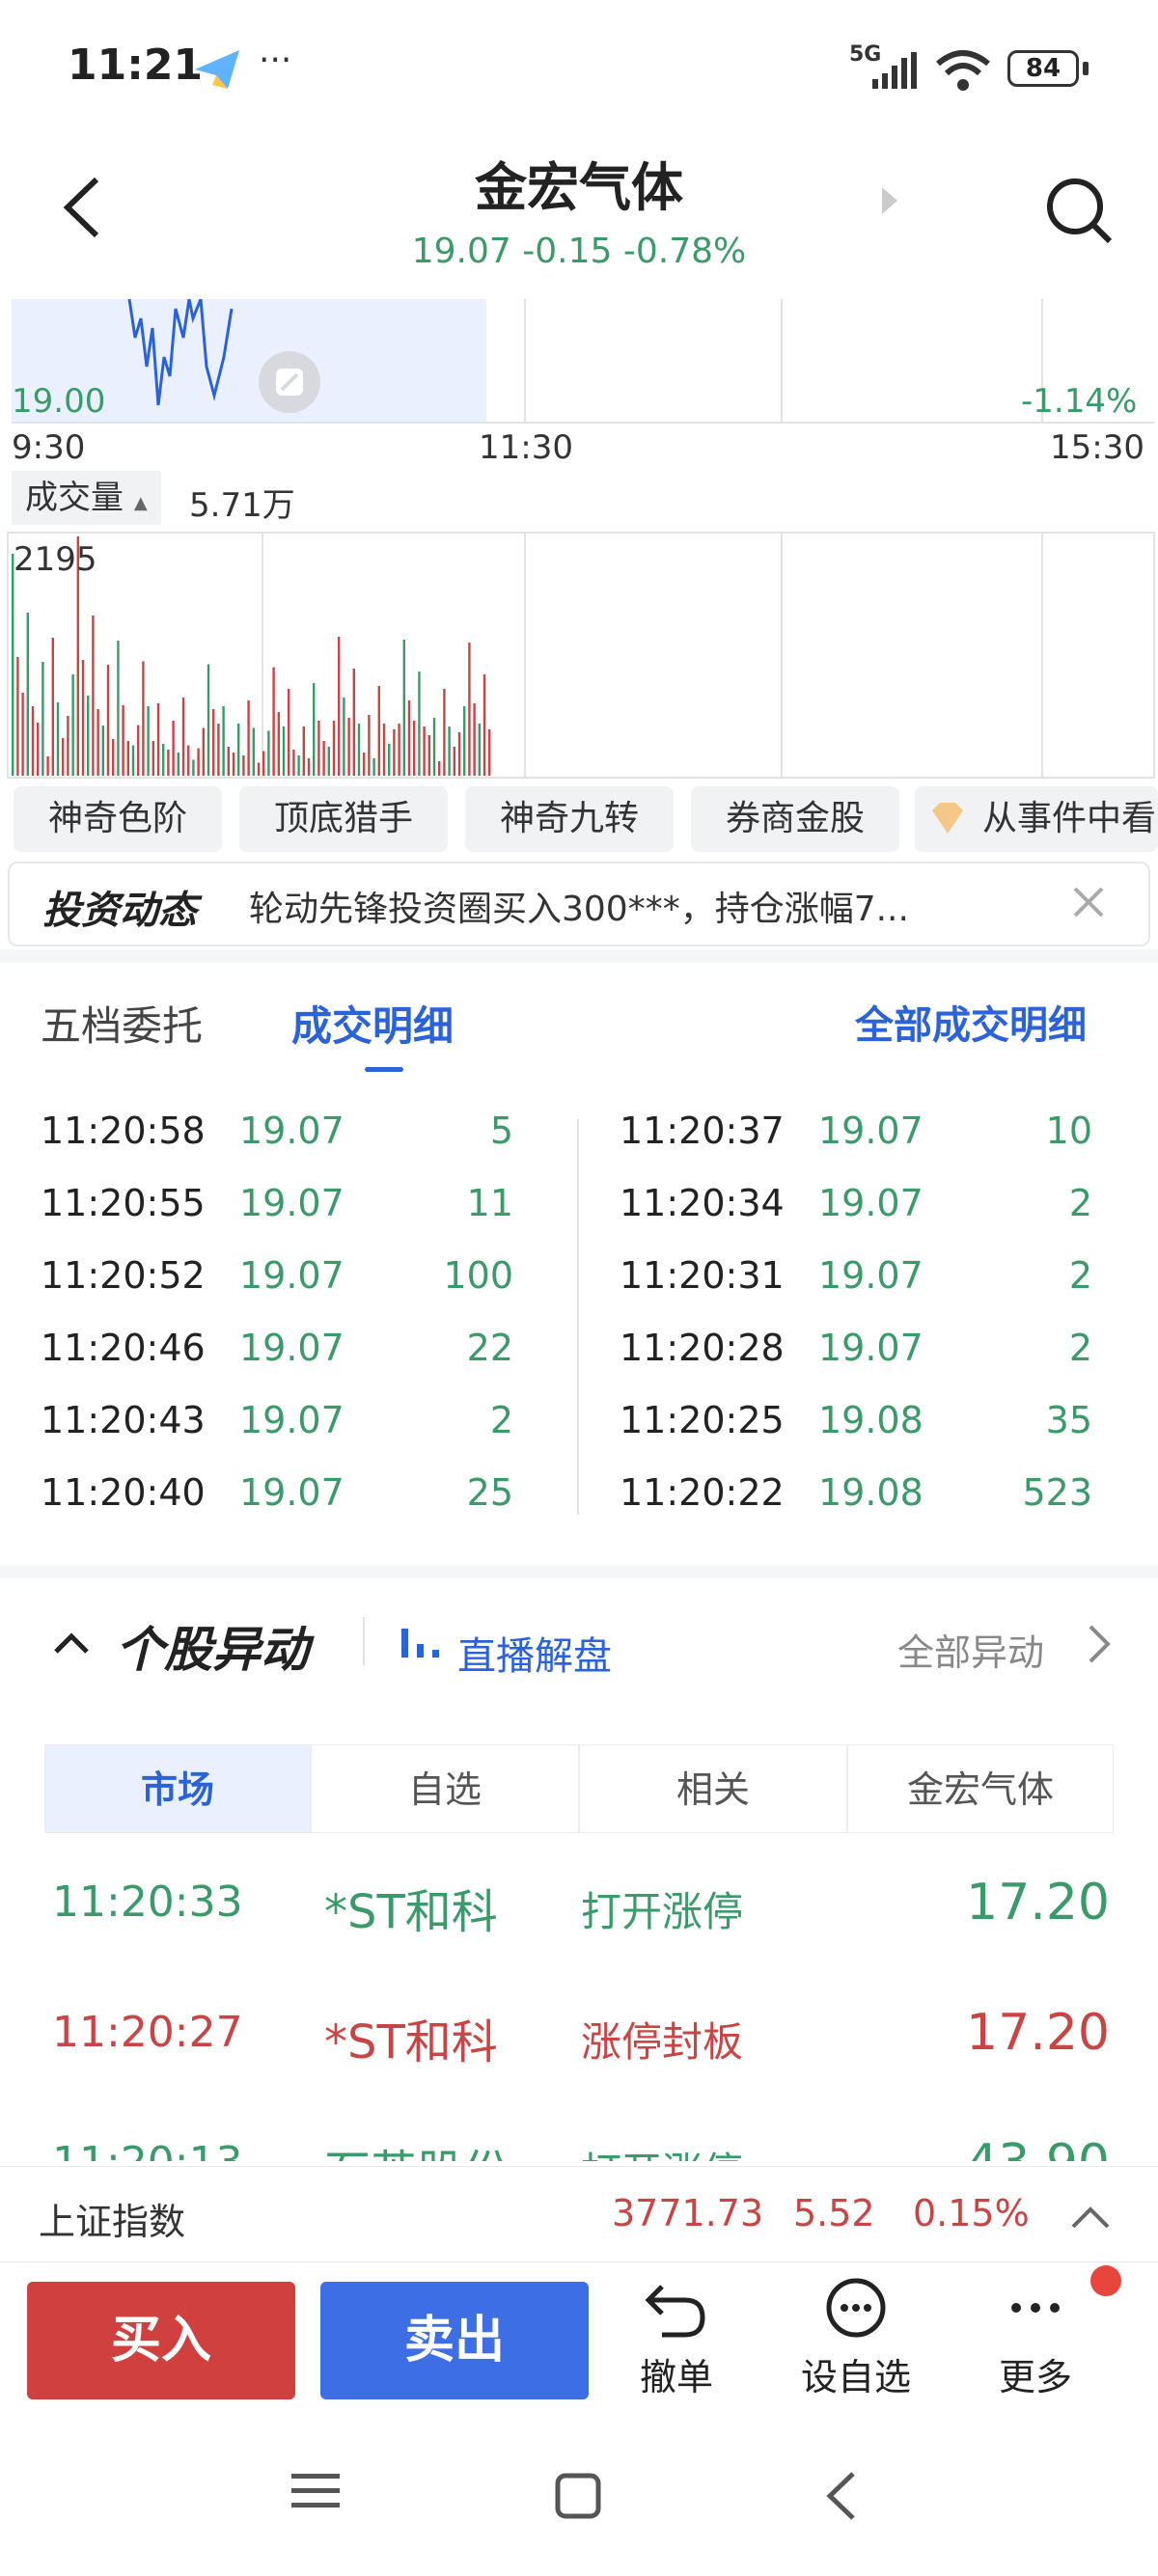  Describe the element at coordinates (1035, 2339) in the screenshot. I see `more-button: 更多` at that location.